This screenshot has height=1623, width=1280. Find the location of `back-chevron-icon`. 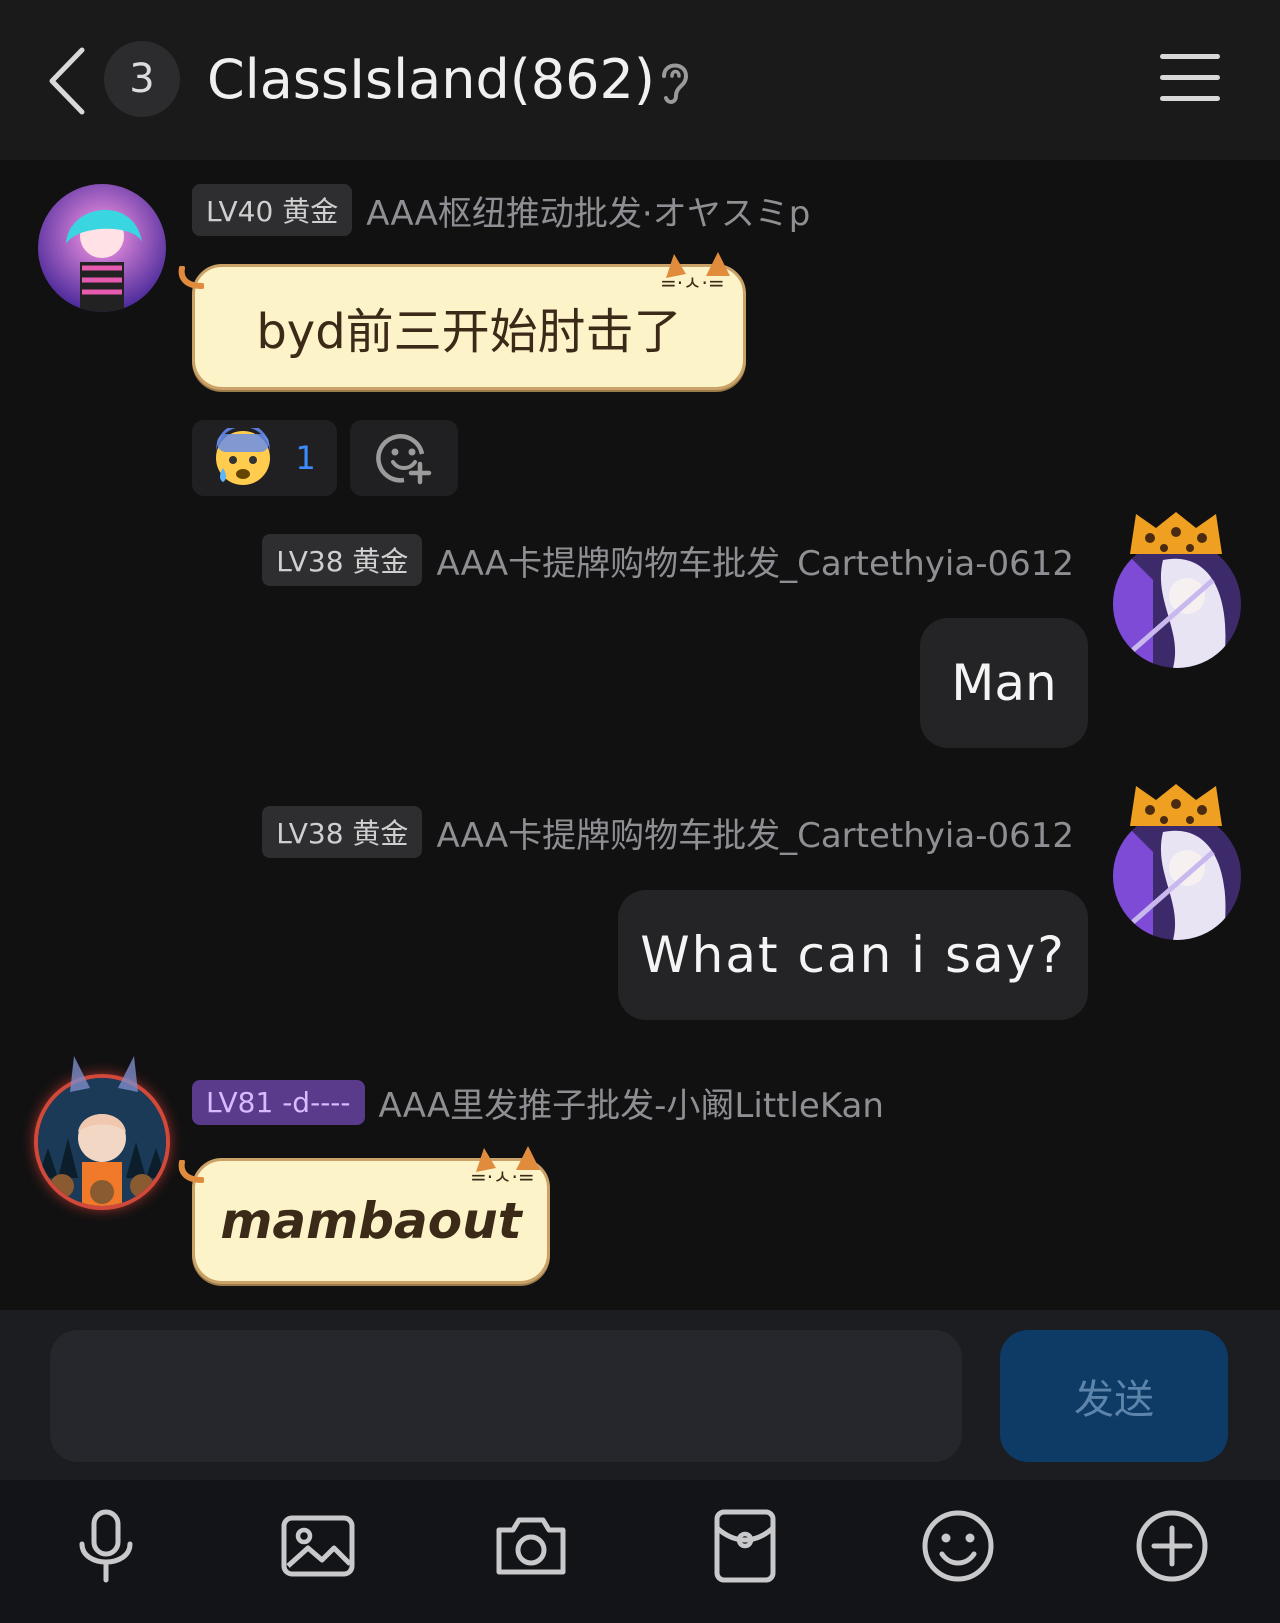

back-chevron-icon is located at coordinates (67, 81).